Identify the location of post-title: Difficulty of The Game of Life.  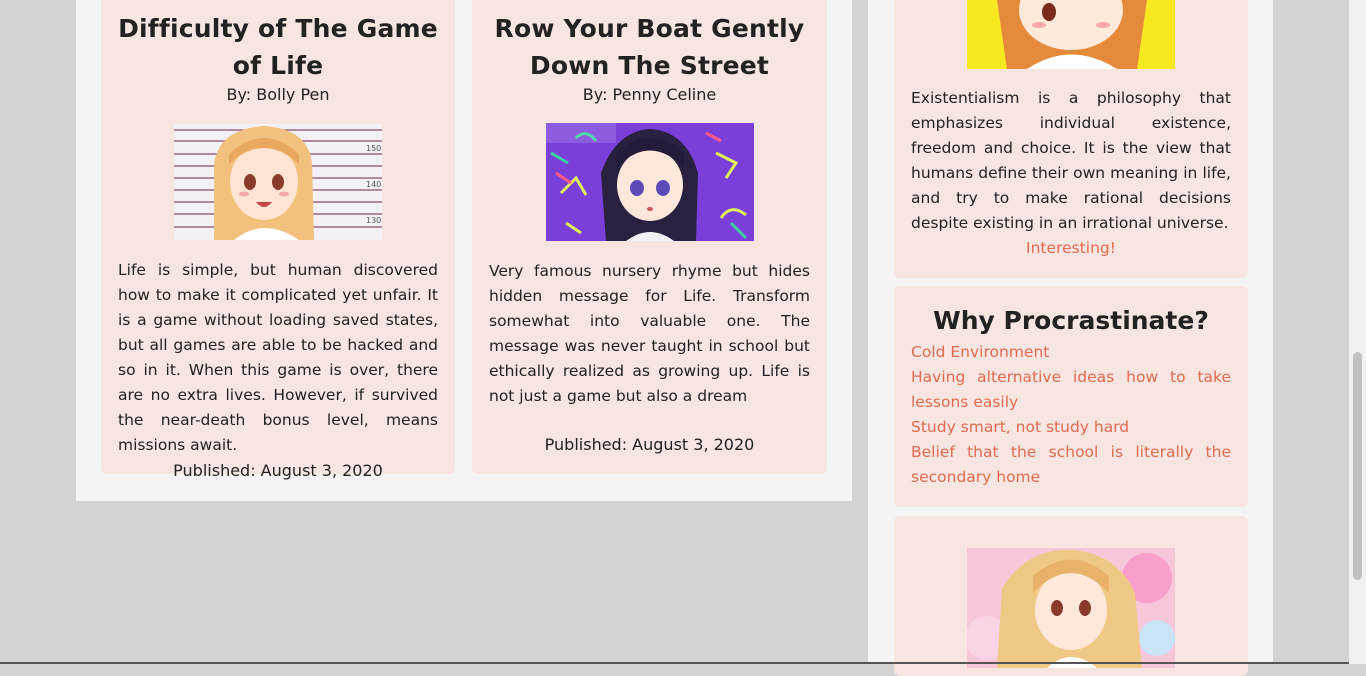
(278, 47).